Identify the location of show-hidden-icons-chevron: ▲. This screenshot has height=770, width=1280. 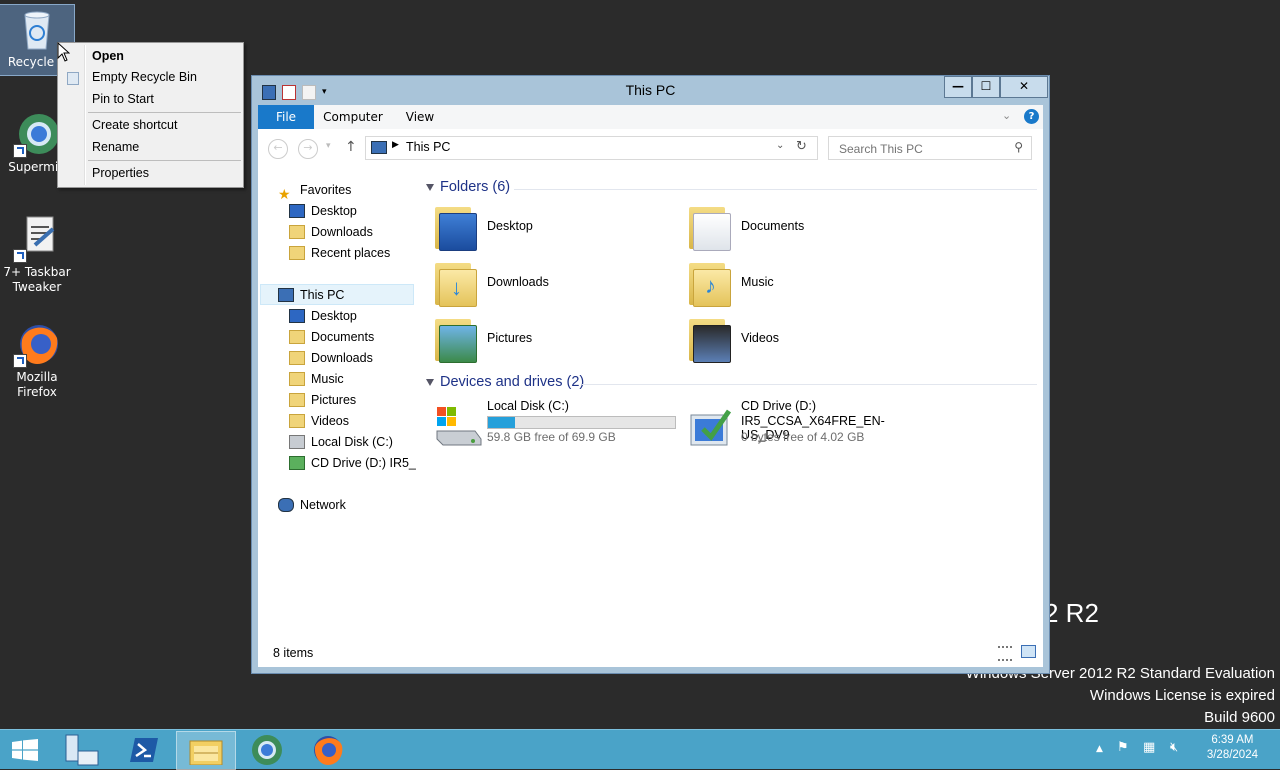
(1099, 749).